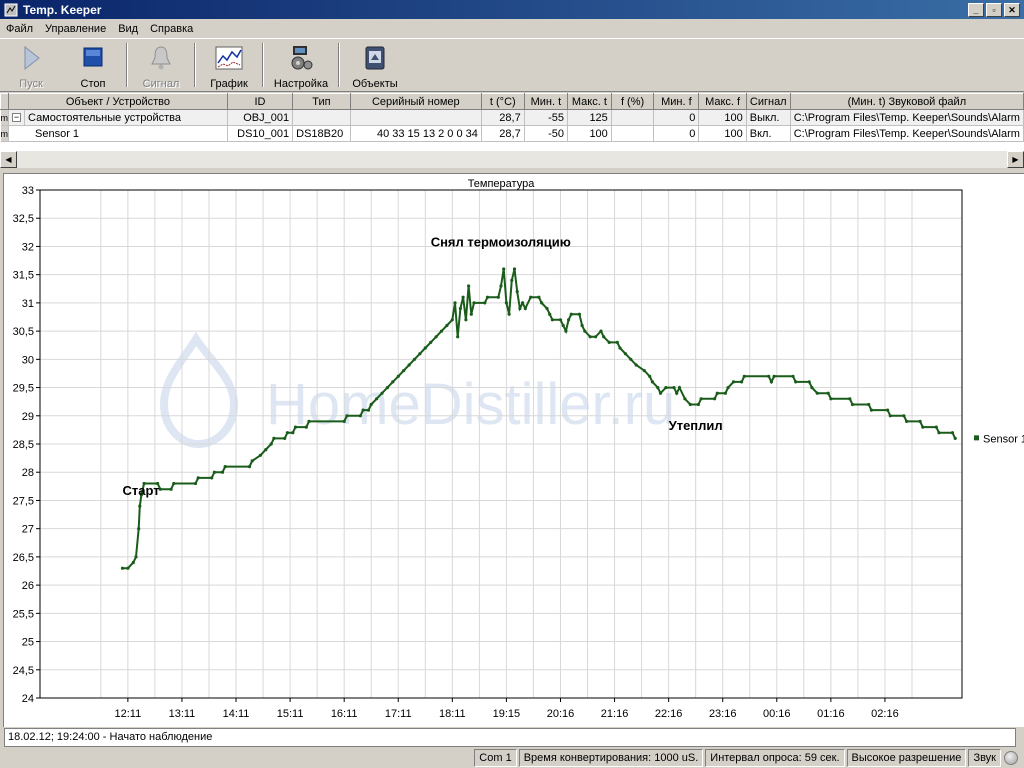 The width and height of the screenshot is (1024, 768). What do you see at coordinates (722, 117) in the screenshot?
I see `cell-max-humidity: 100` at bounding box center [722, 117].